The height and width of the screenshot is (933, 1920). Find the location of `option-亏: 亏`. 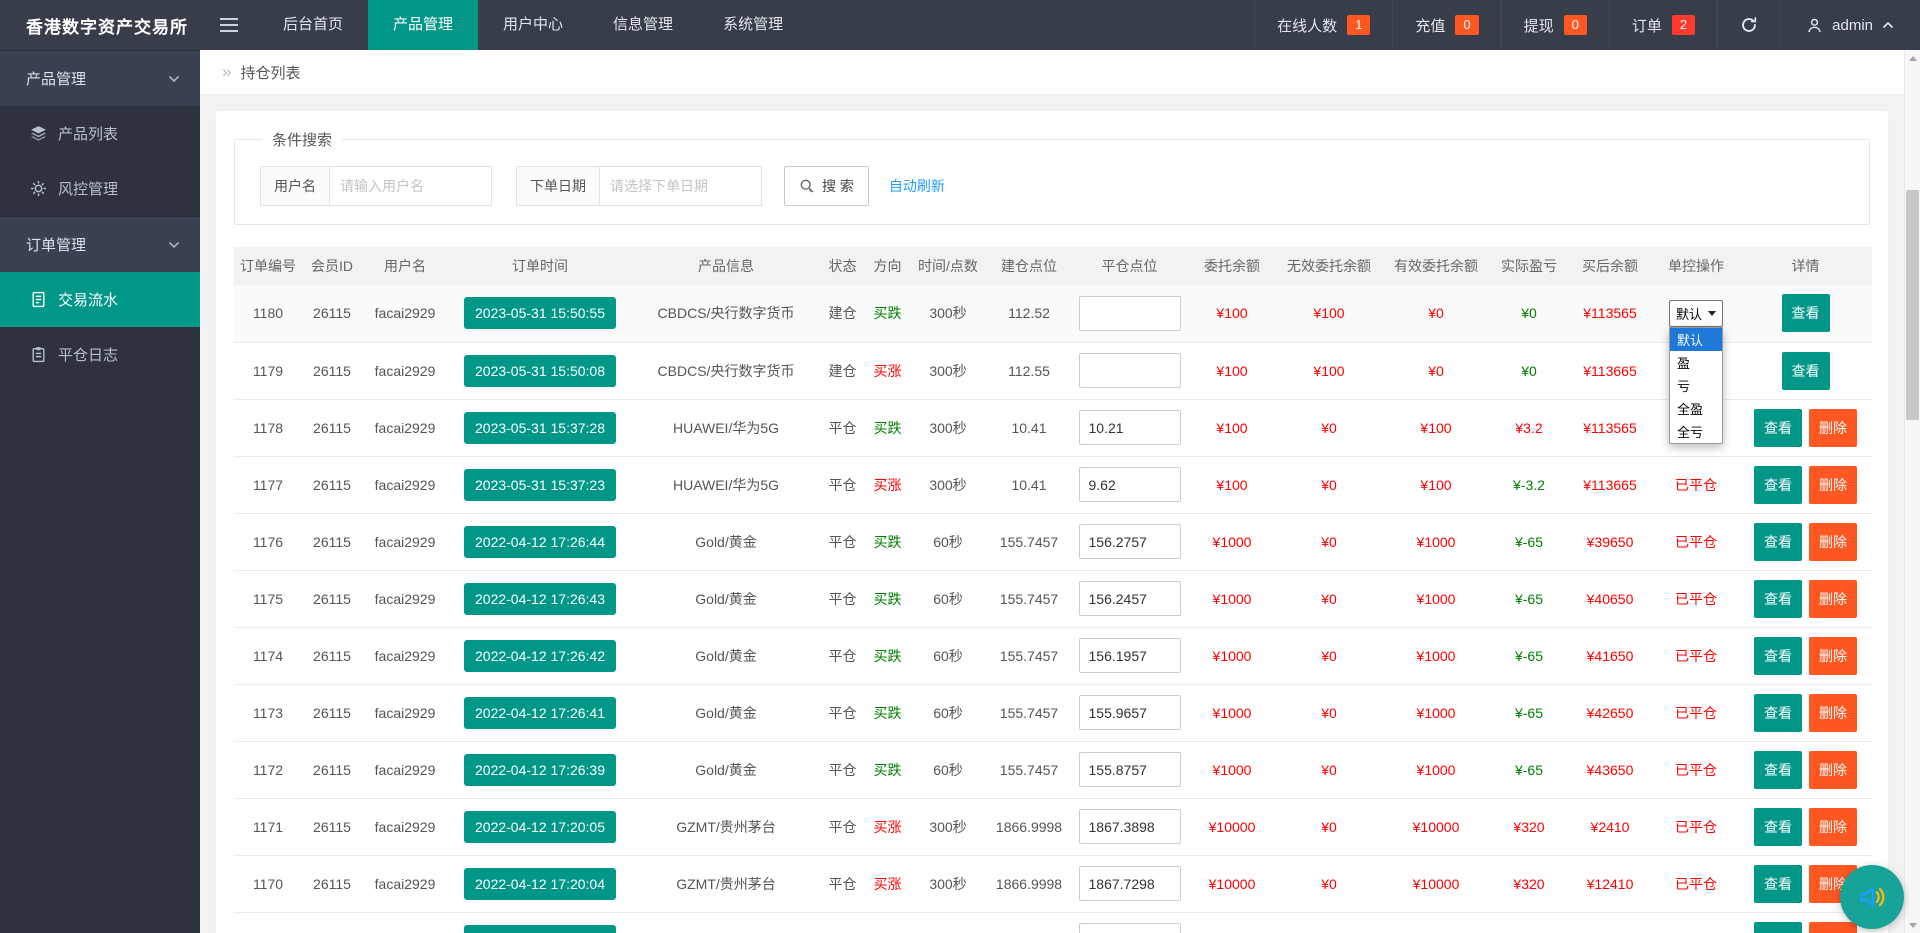

option-亏: 亏 is located at coordinates (1696, 385).